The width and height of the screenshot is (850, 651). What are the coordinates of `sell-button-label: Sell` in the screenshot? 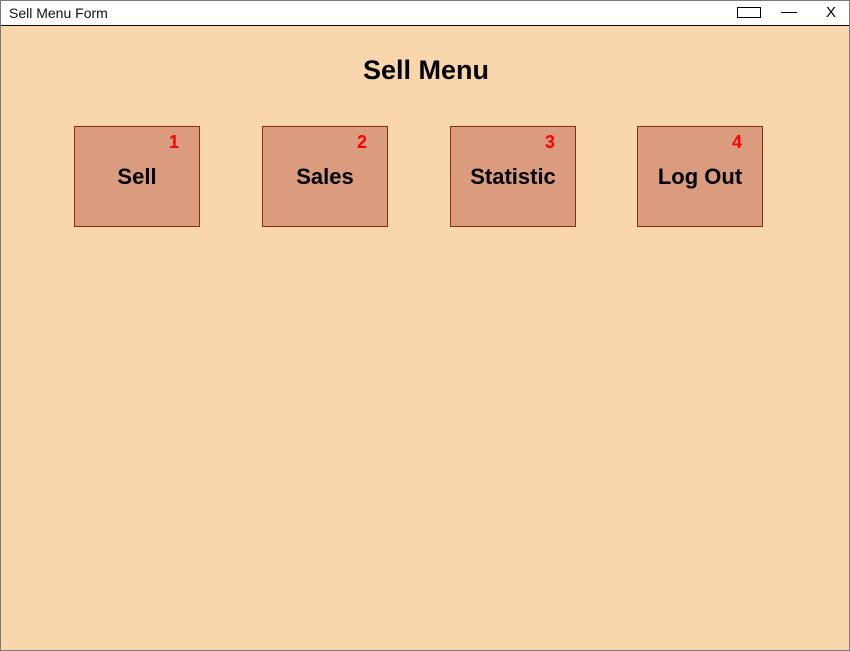 It's located at (137, 176).